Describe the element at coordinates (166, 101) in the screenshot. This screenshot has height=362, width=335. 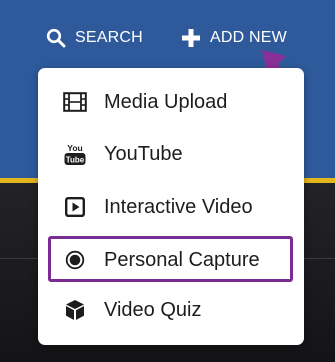
I see `menu-item-label: Media Upload` at that location.